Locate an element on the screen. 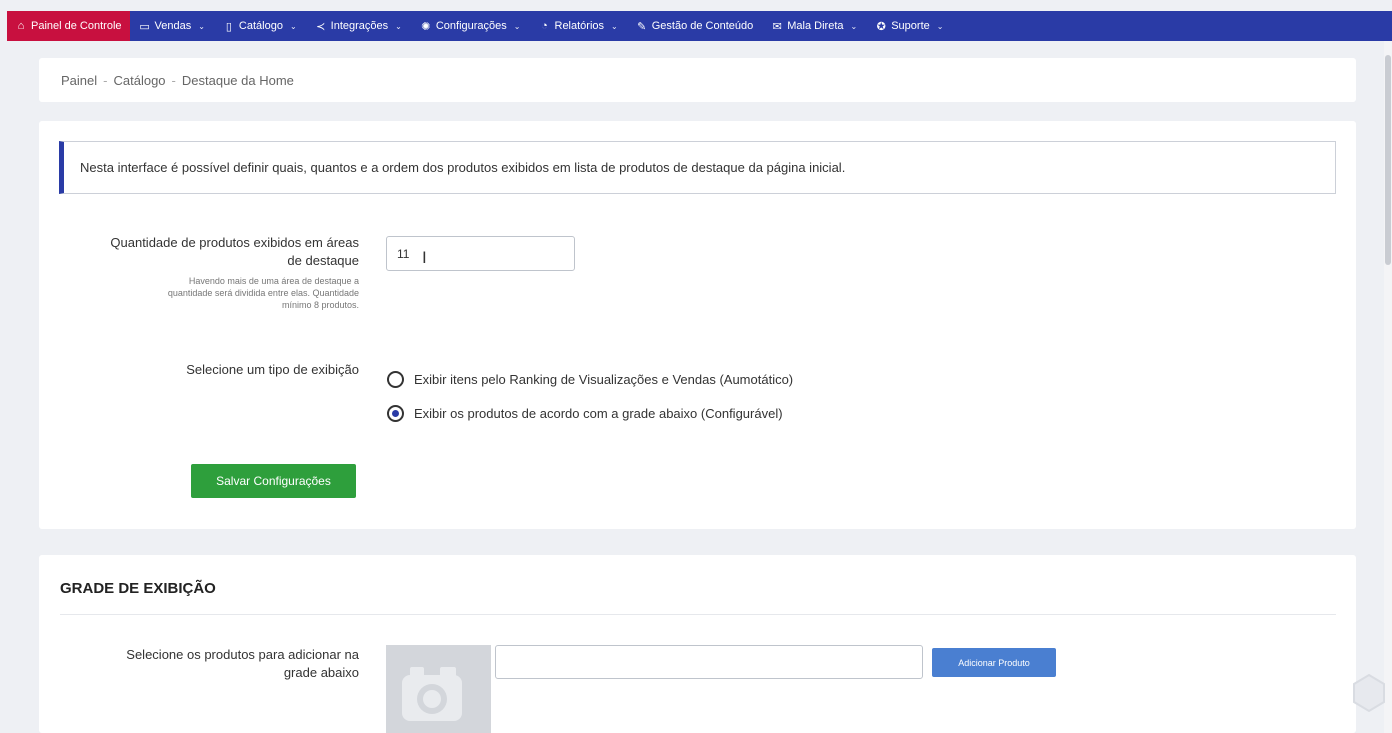 Image resolution: width=1392 pixels, height=733 pixels. breadcrumb-item-painel: Painel is located at coordinates (79, 80).